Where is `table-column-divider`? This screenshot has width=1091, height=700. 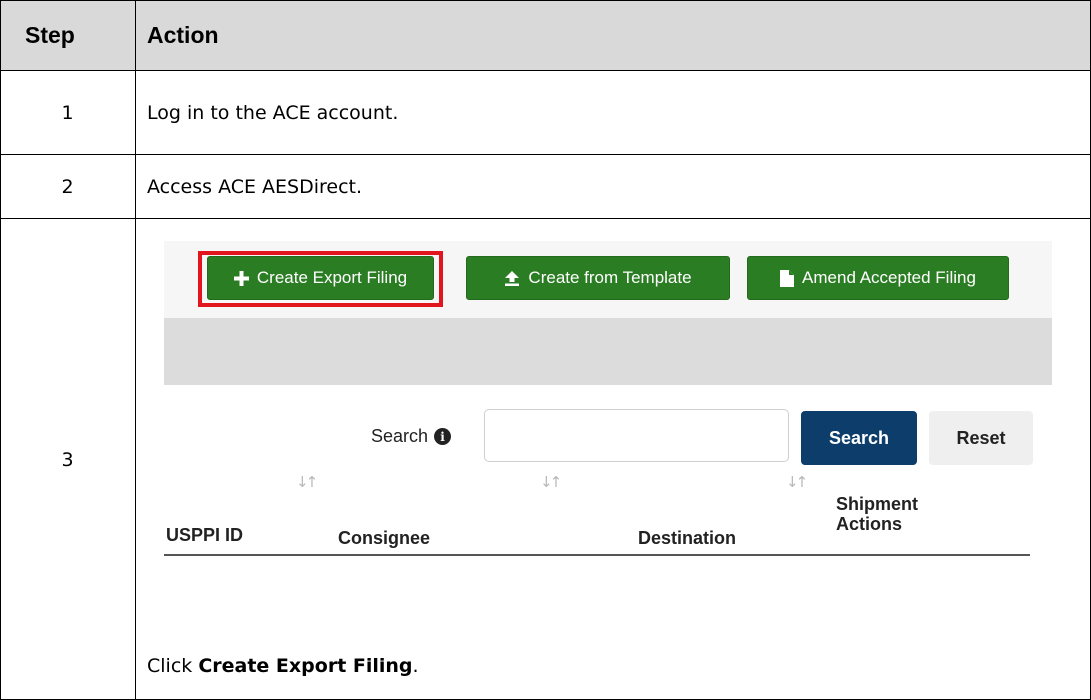
table-column-divider is located at coordinates (135, 350).